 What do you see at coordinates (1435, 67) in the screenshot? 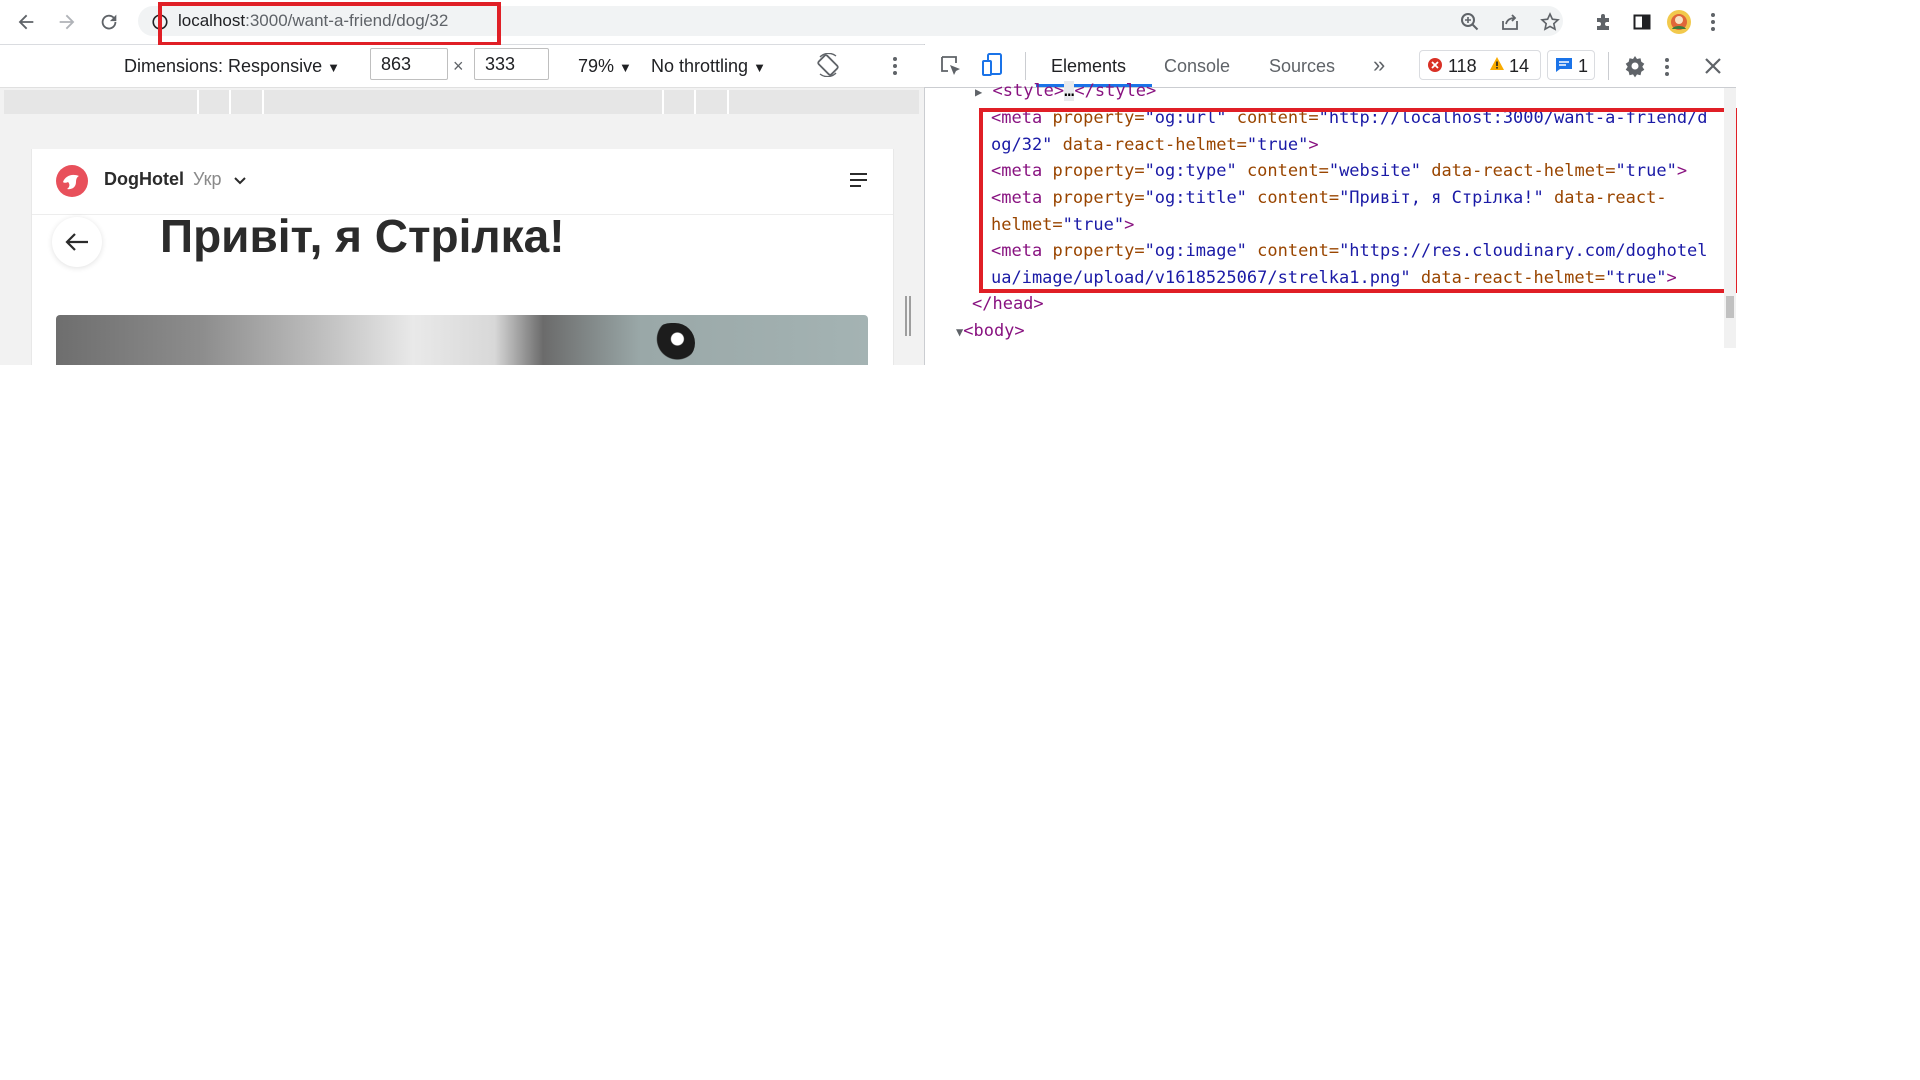
I see `error-icon` at bounding box center [1435, 67].